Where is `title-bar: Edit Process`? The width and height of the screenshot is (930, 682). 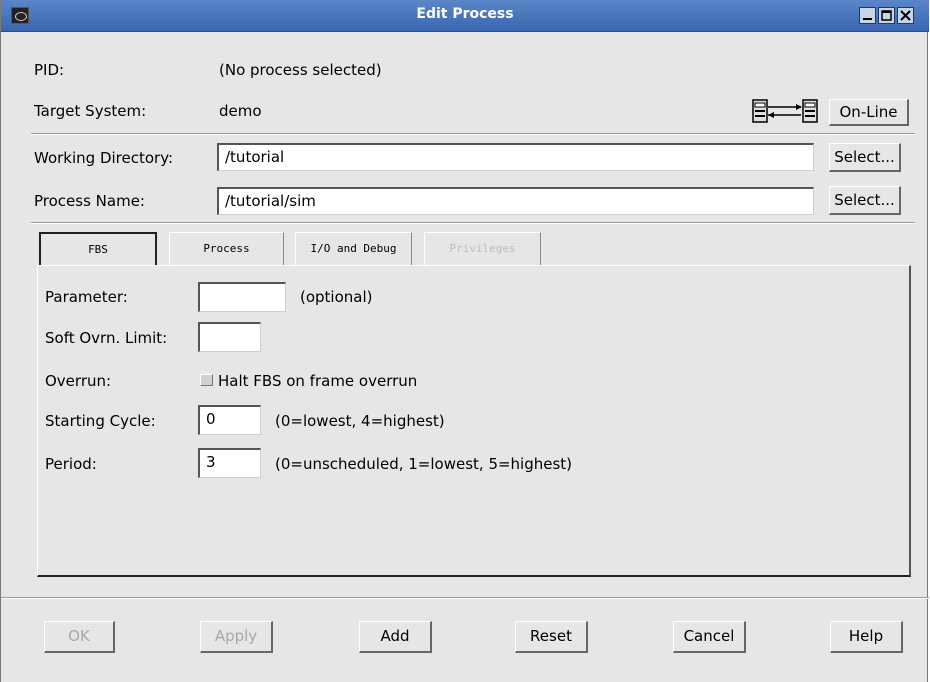
title-bar: Edit Process is located at coordinates (465, 16).